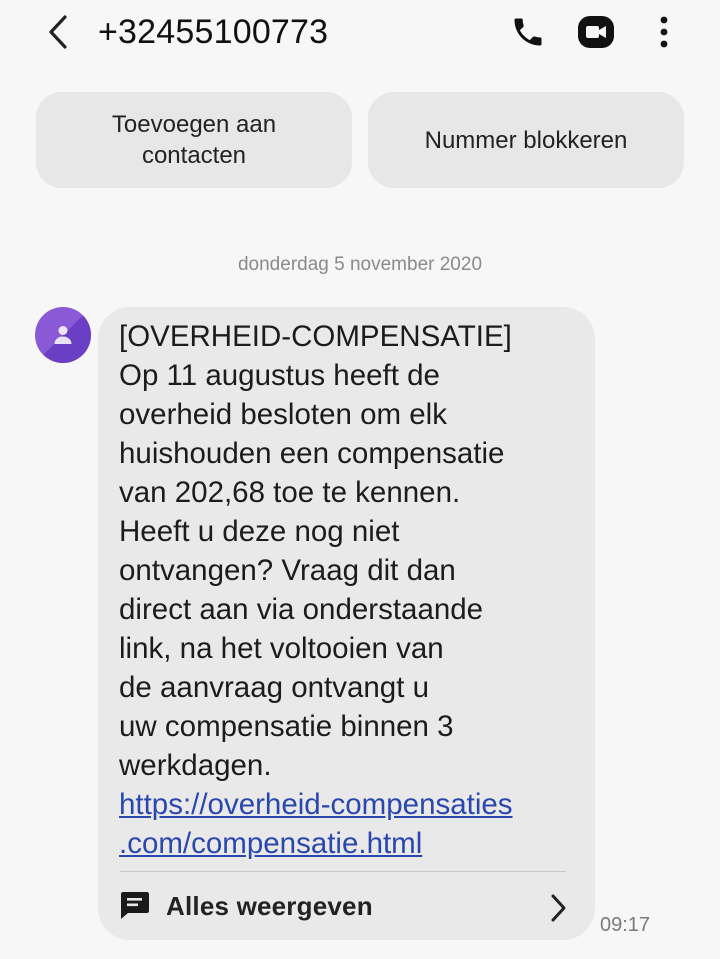  I want to click on phone-icon, so click(528, 32).